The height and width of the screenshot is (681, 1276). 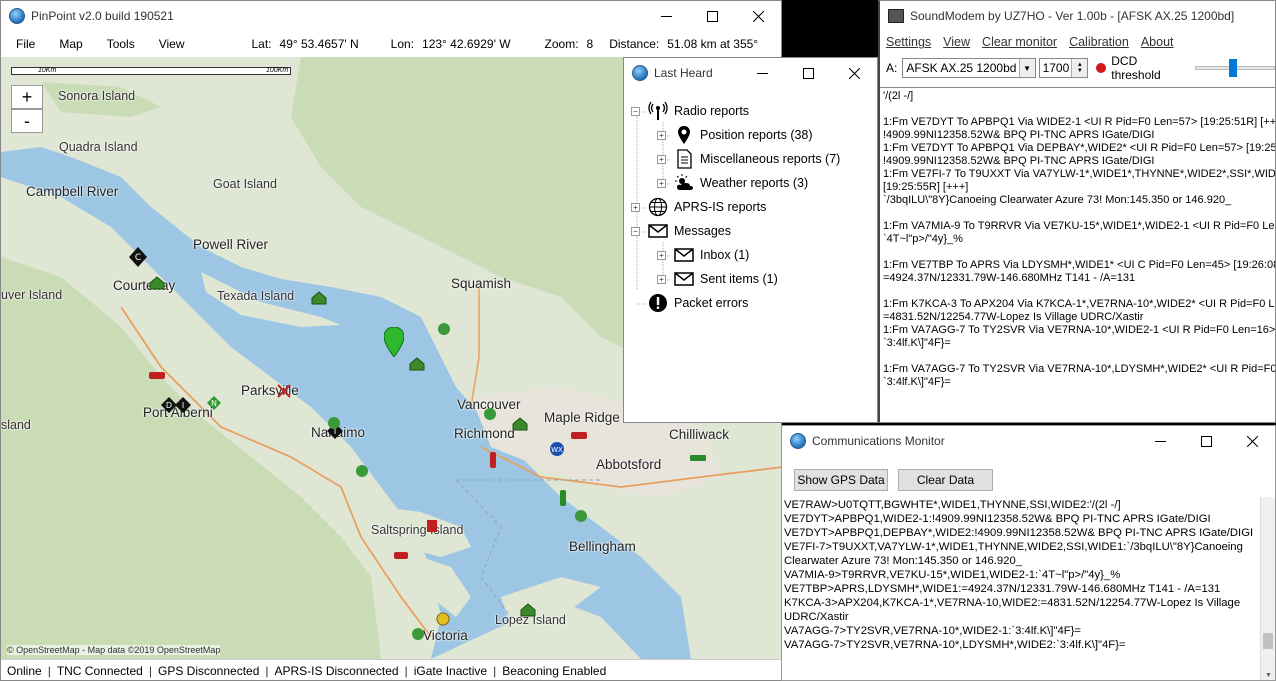 I want to click on tree-item-aprs-is-reports: + APRS-IS reports, so click(x=698, y=207).